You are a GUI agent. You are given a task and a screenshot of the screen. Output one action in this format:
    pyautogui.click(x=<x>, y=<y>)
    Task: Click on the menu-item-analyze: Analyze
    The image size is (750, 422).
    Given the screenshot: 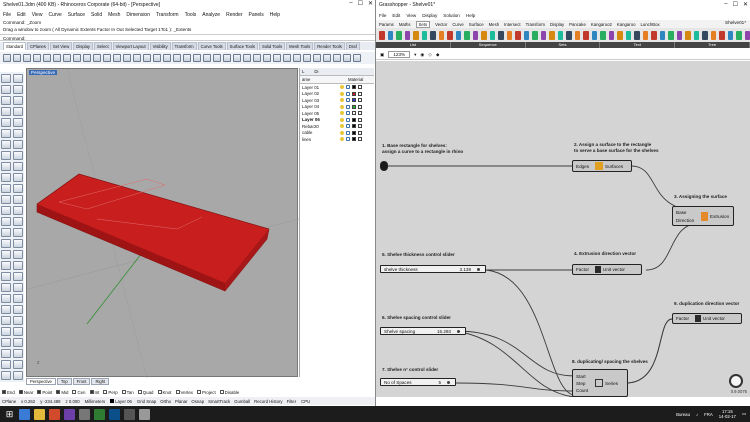 What is the action you would take?
    pyautogui.click(x=211, y=15)
    